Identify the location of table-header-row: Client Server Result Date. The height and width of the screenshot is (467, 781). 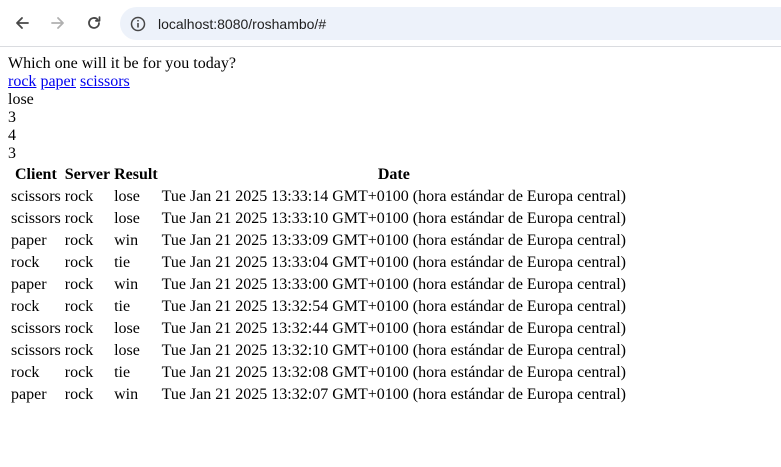
(318, 175).